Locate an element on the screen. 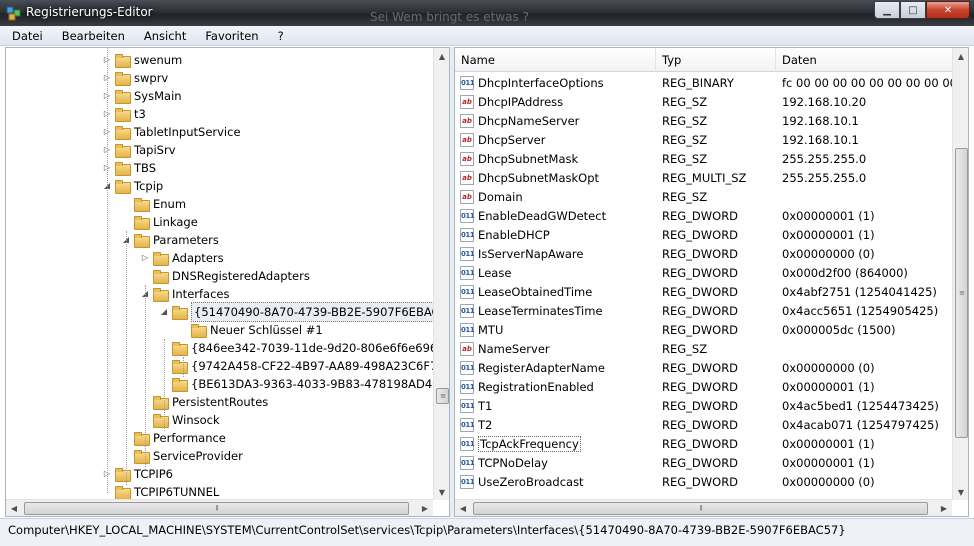  value-type: REG_SZ is located at coordinates (685, 349).